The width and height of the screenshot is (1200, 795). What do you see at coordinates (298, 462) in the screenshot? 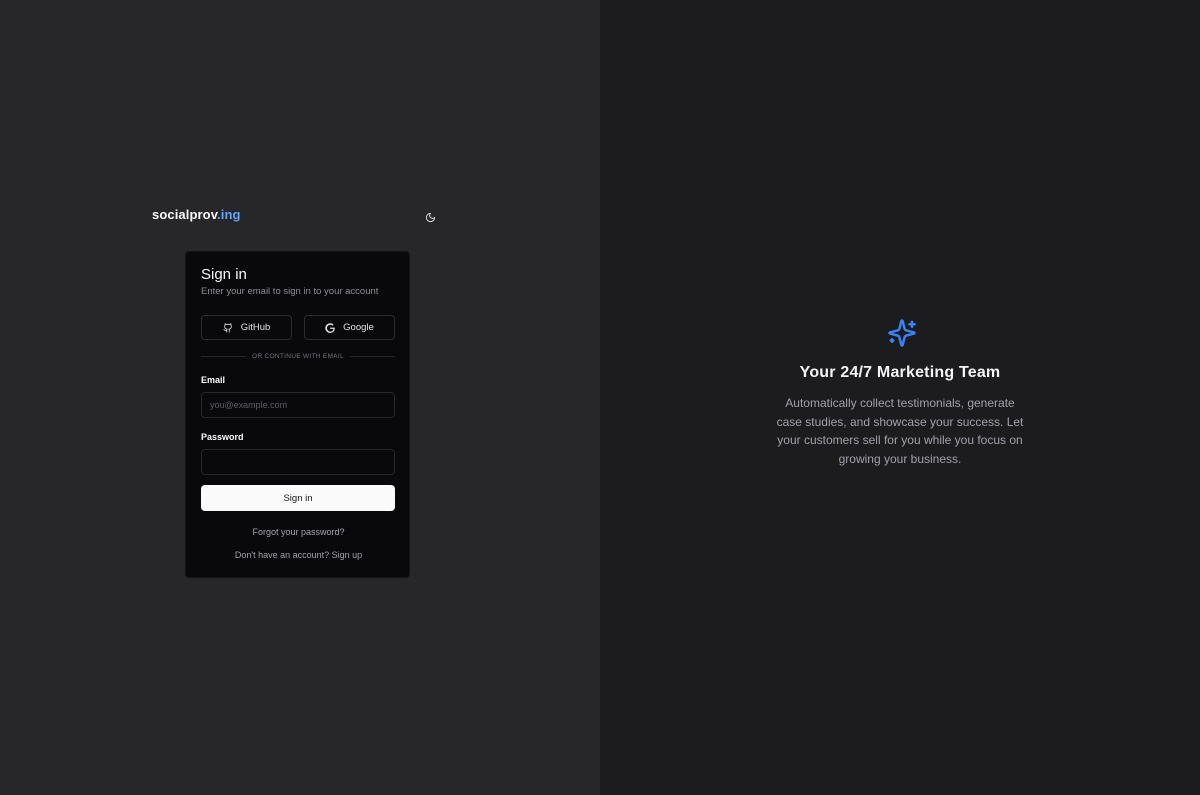
I see `password-field` at bounding box center [298, 462].